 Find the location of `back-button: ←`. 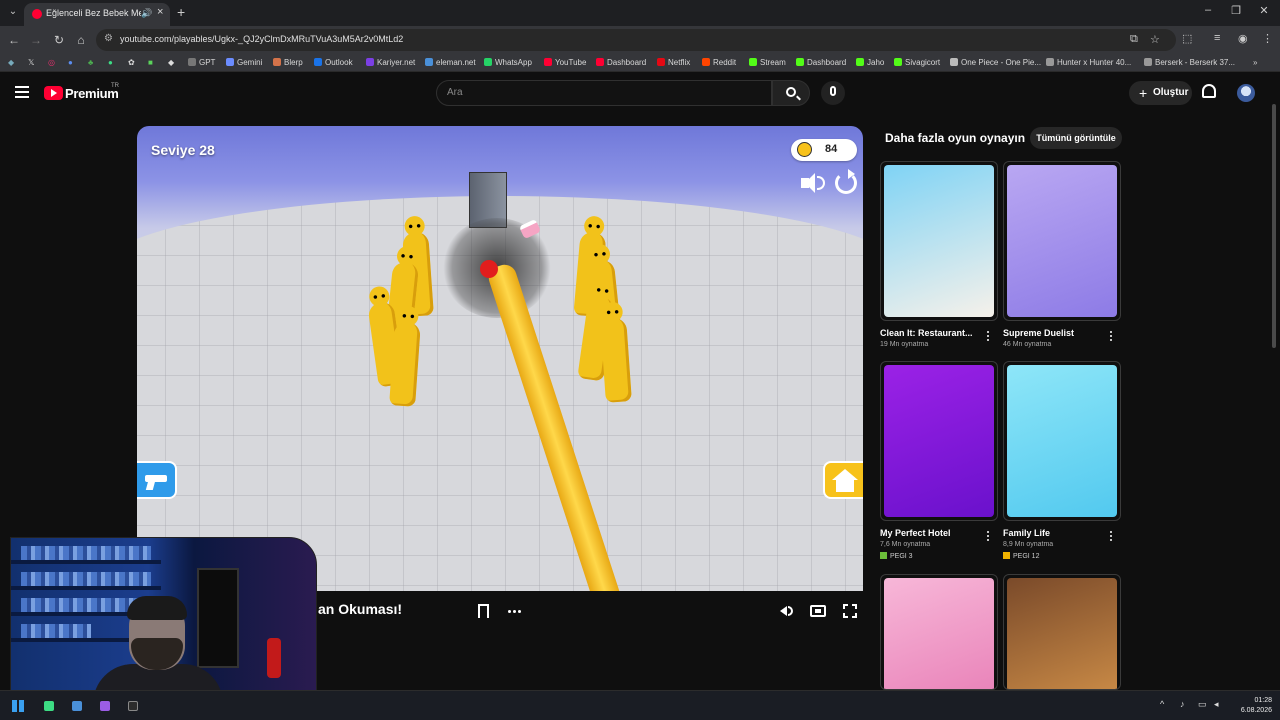

back-button: ← is located at coordinates (14, 40).